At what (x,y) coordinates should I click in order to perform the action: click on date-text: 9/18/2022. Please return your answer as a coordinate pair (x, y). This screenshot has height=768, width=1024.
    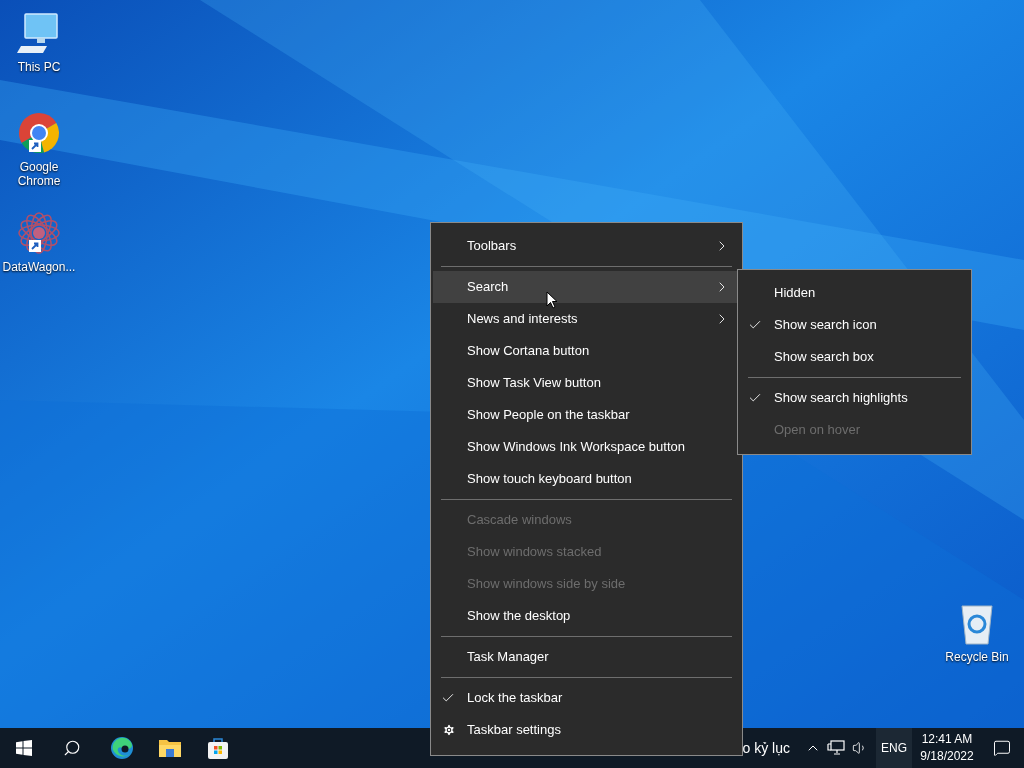
    Looking at the image, I should click on (947, 756).